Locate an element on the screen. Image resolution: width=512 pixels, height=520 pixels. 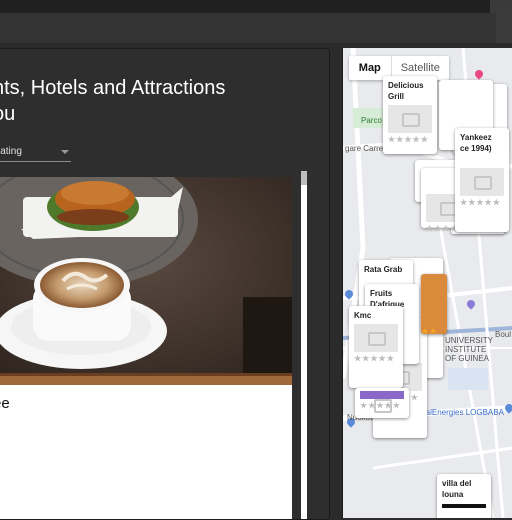
map-marker-card: villa del louna is located at coordinates (464, 496).